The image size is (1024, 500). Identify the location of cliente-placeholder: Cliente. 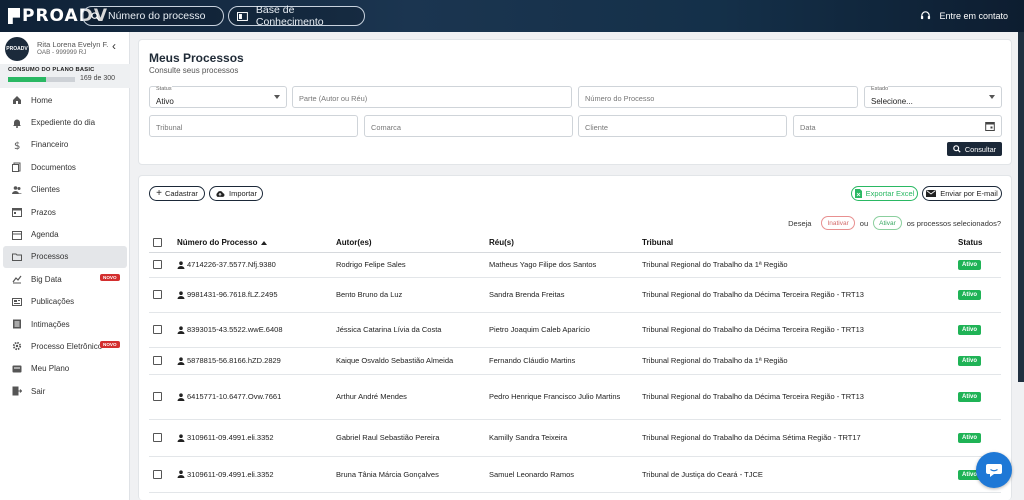
(597, 127).